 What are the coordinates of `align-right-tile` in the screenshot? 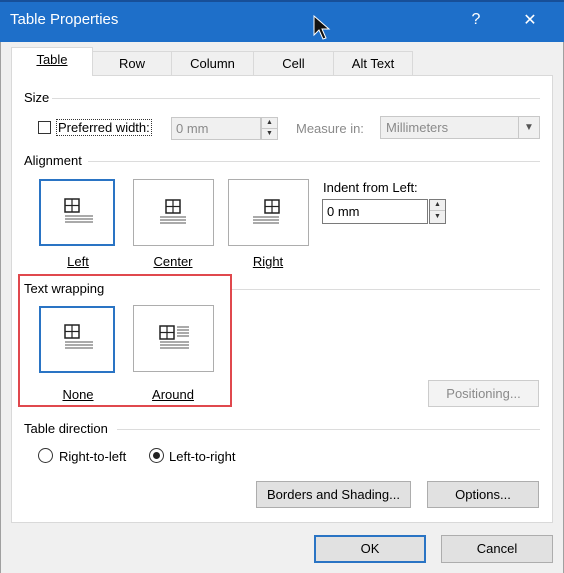 It's located at (268, 212).